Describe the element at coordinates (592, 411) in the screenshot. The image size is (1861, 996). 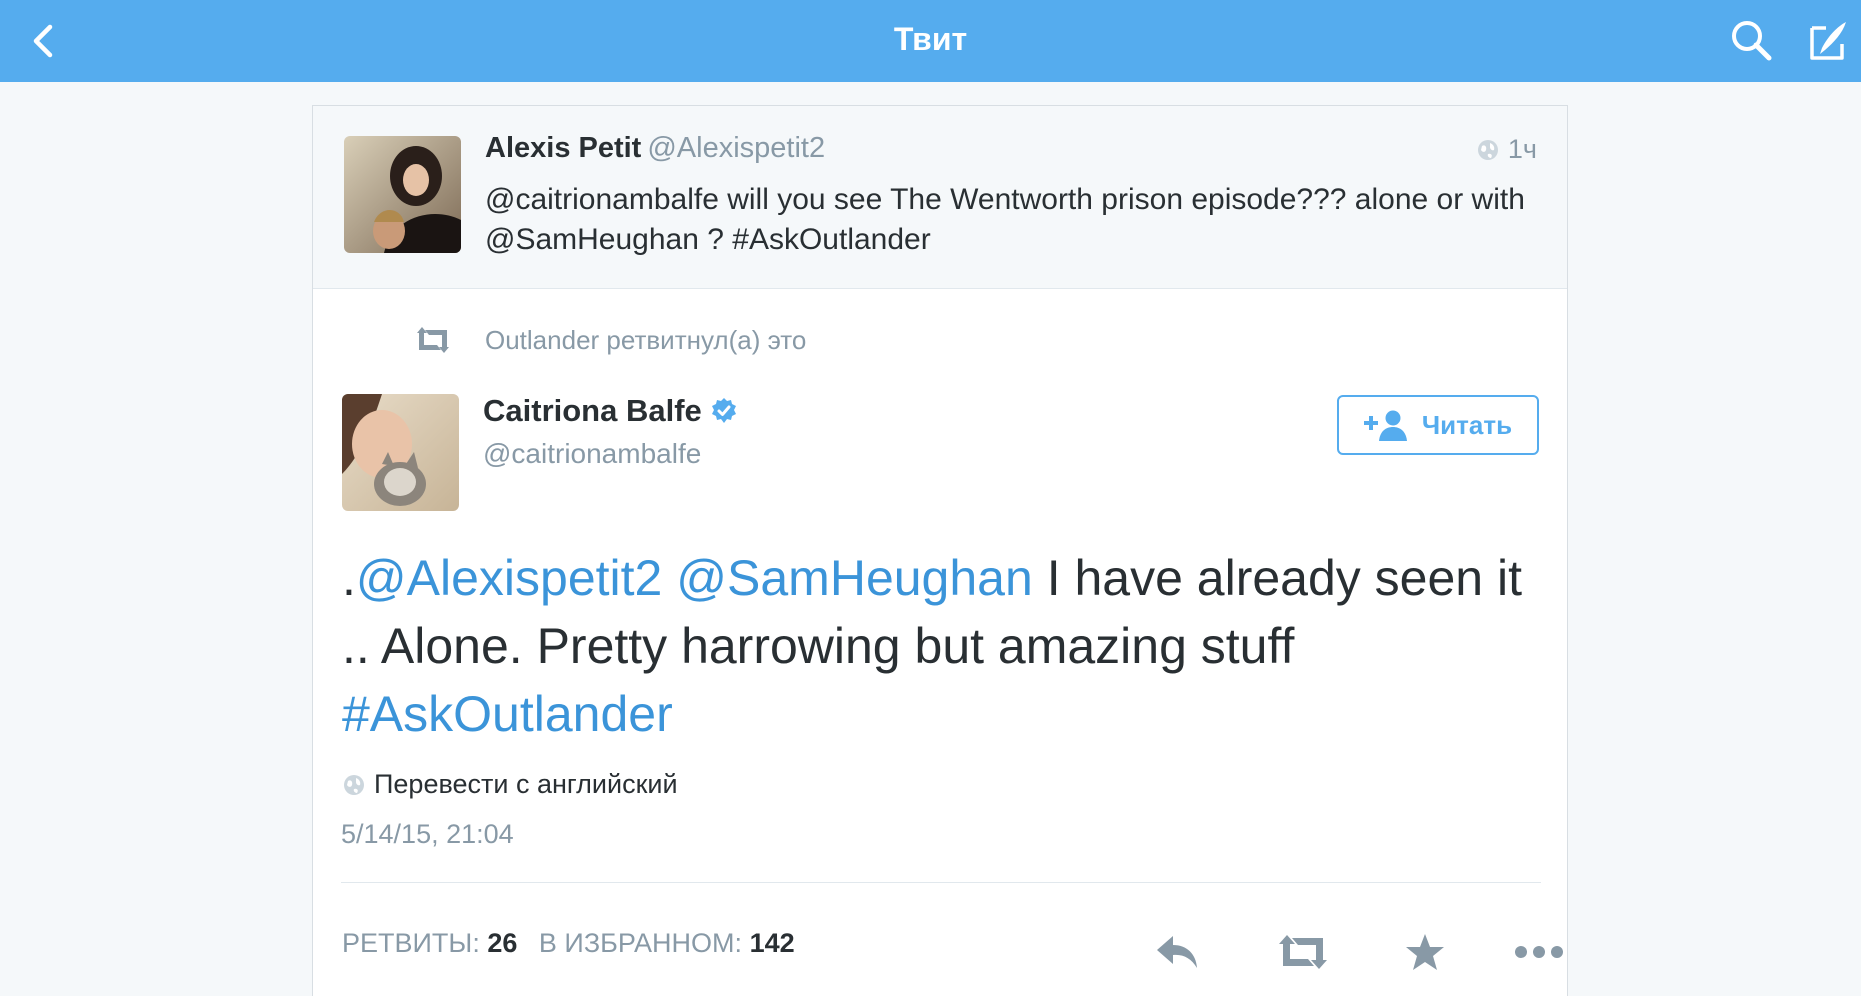
I see `main-author-name: Caitriona Balfe` at that location.